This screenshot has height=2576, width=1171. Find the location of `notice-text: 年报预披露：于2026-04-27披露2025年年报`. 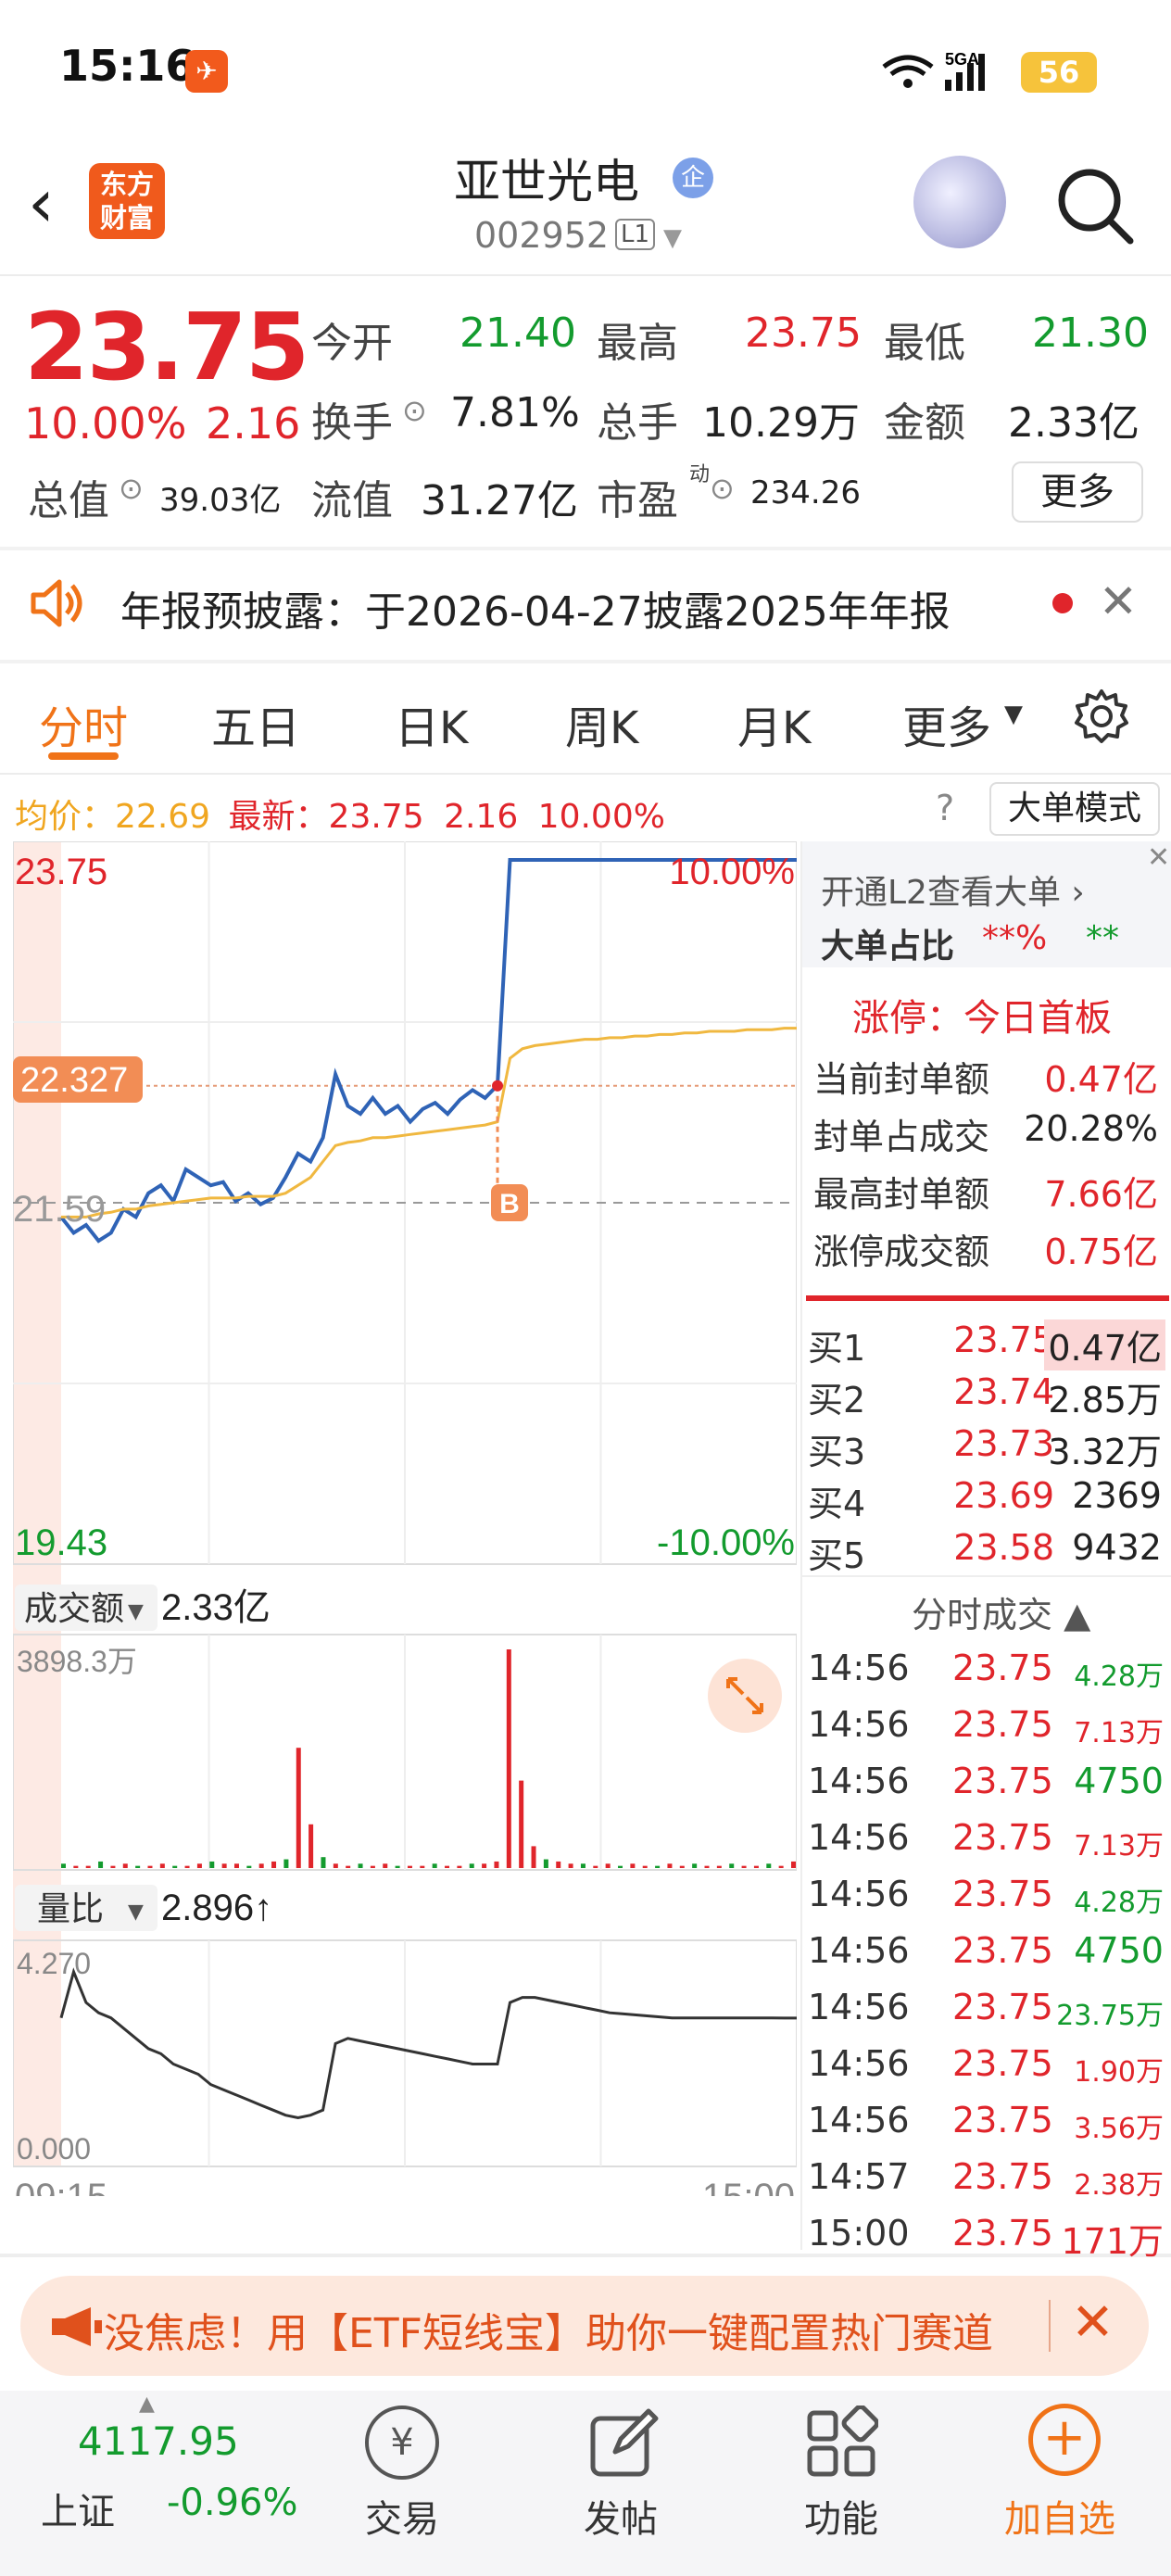

notice-text: 年报预披露：于2026-04-27披露2025年年报 is located at coordinates (535, 608).